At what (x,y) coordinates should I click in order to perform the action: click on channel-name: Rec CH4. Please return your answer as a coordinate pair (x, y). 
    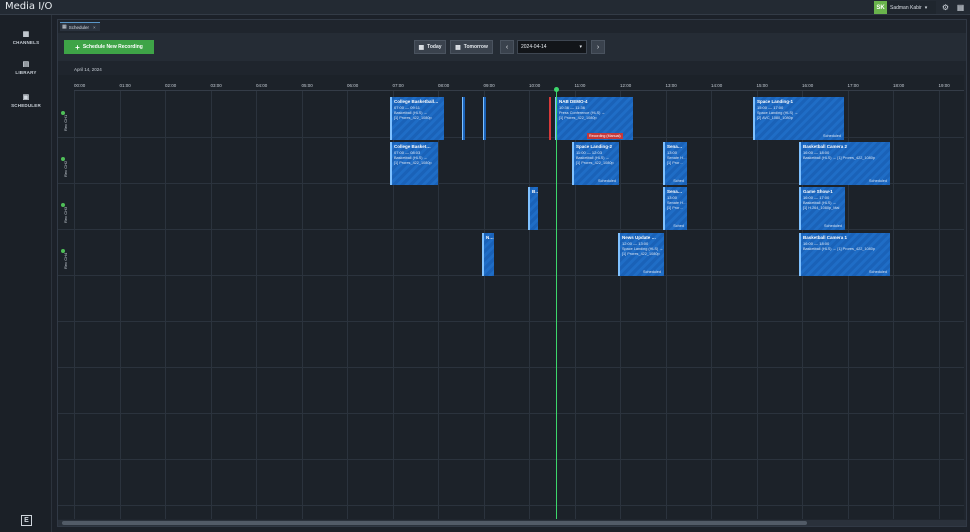
    Looking at the image, I should click on (65, 260).